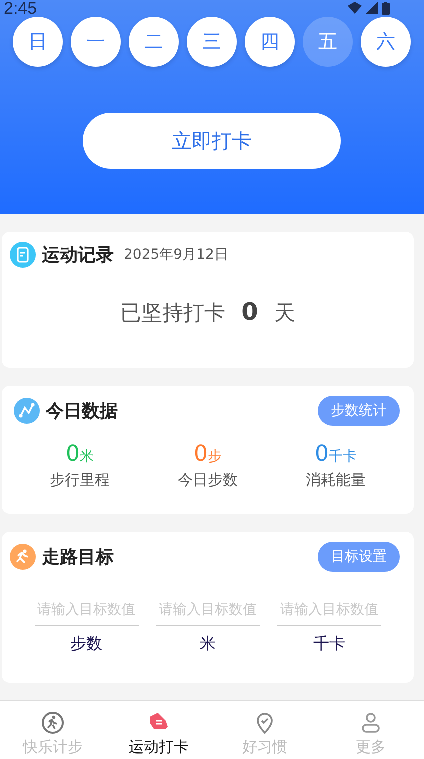 The width and height of the screenshot is (424, 759). What do you see at coordinates (386, 42) in the screenshot?
I see `day-button: 六` at bounding box center [386, 42].